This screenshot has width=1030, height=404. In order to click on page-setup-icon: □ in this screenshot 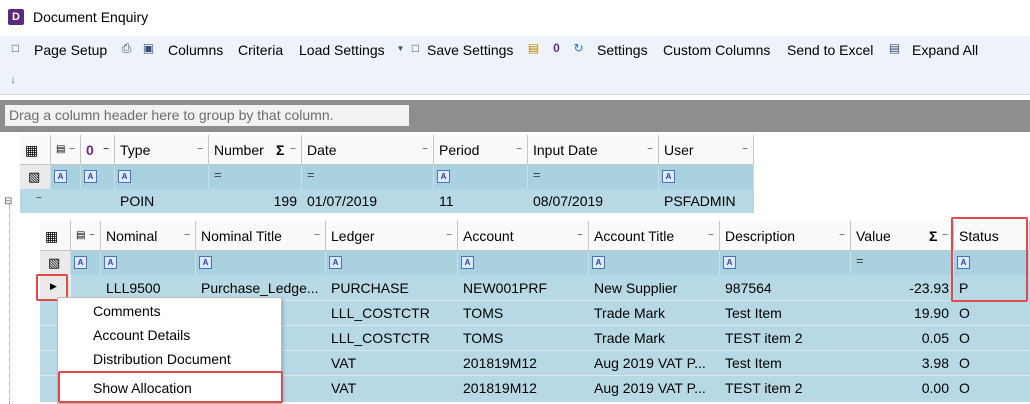, I will do `click(15, 48)`.